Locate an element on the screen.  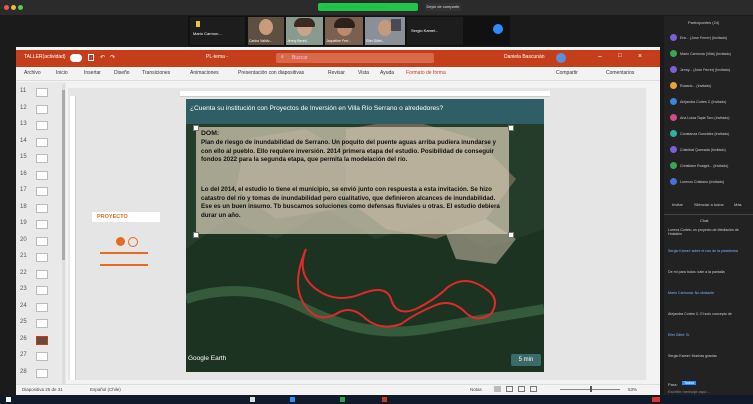
progress-dot-empty is located at coordinates (133, 242).